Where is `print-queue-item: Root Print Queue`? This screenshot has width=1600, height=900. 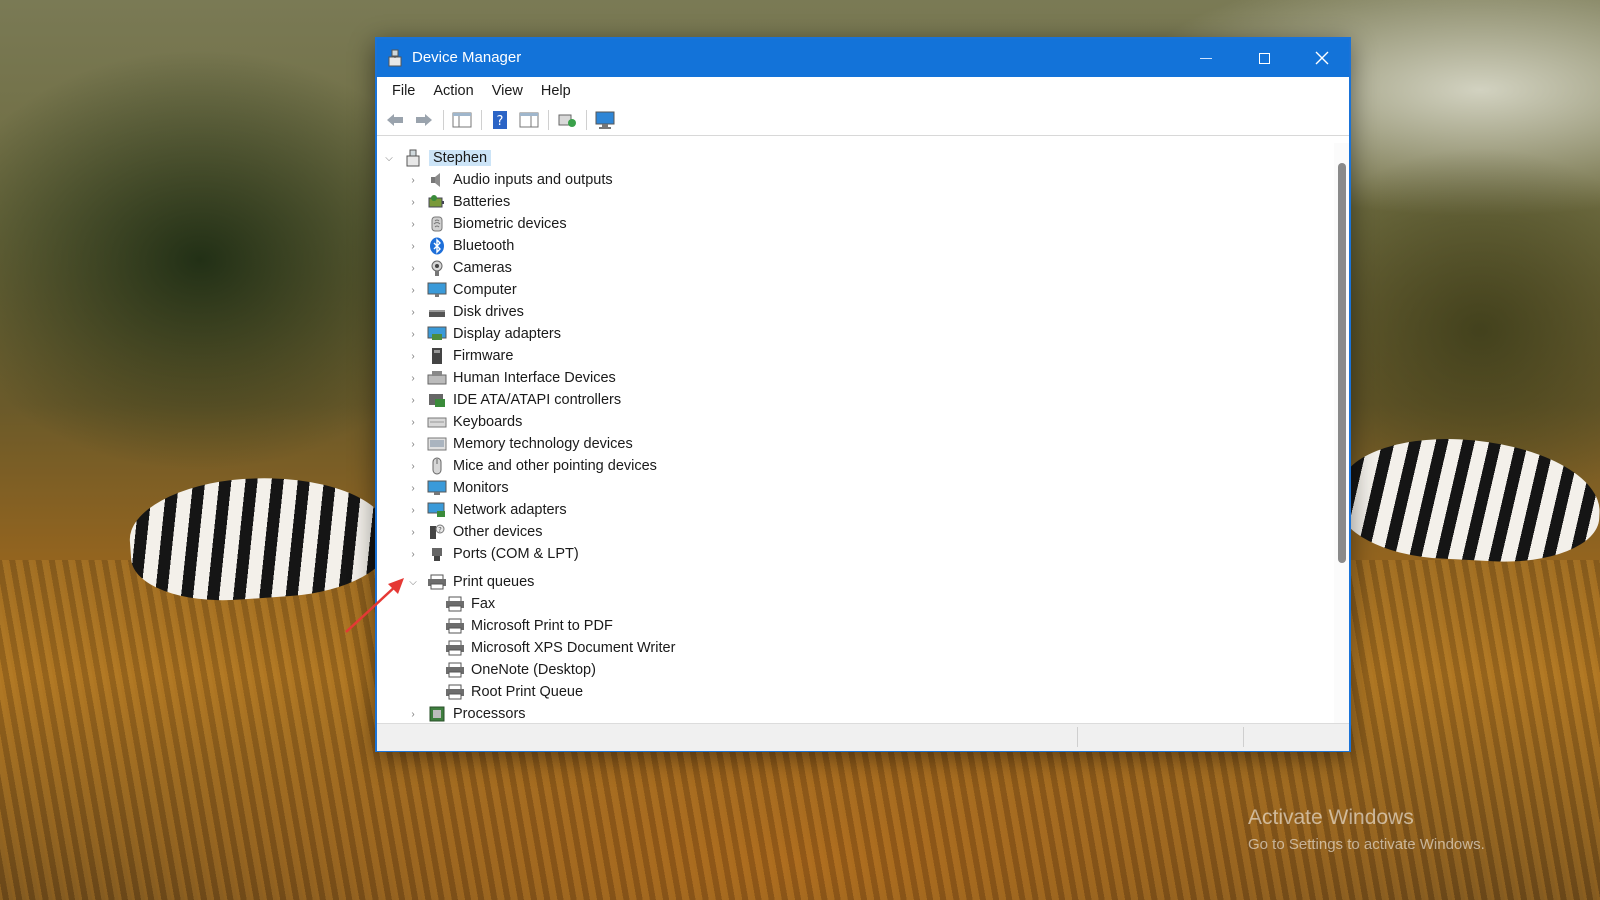 print-queue-item: Root Print Queue is located at coordinates (507, 692).